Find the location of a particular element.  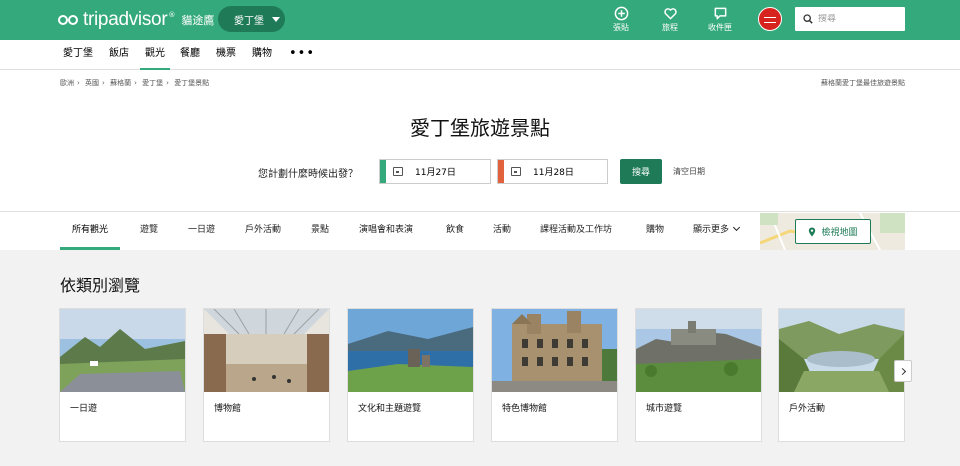

date-search-button: 搜尋 is located at coordinates (641, 171).